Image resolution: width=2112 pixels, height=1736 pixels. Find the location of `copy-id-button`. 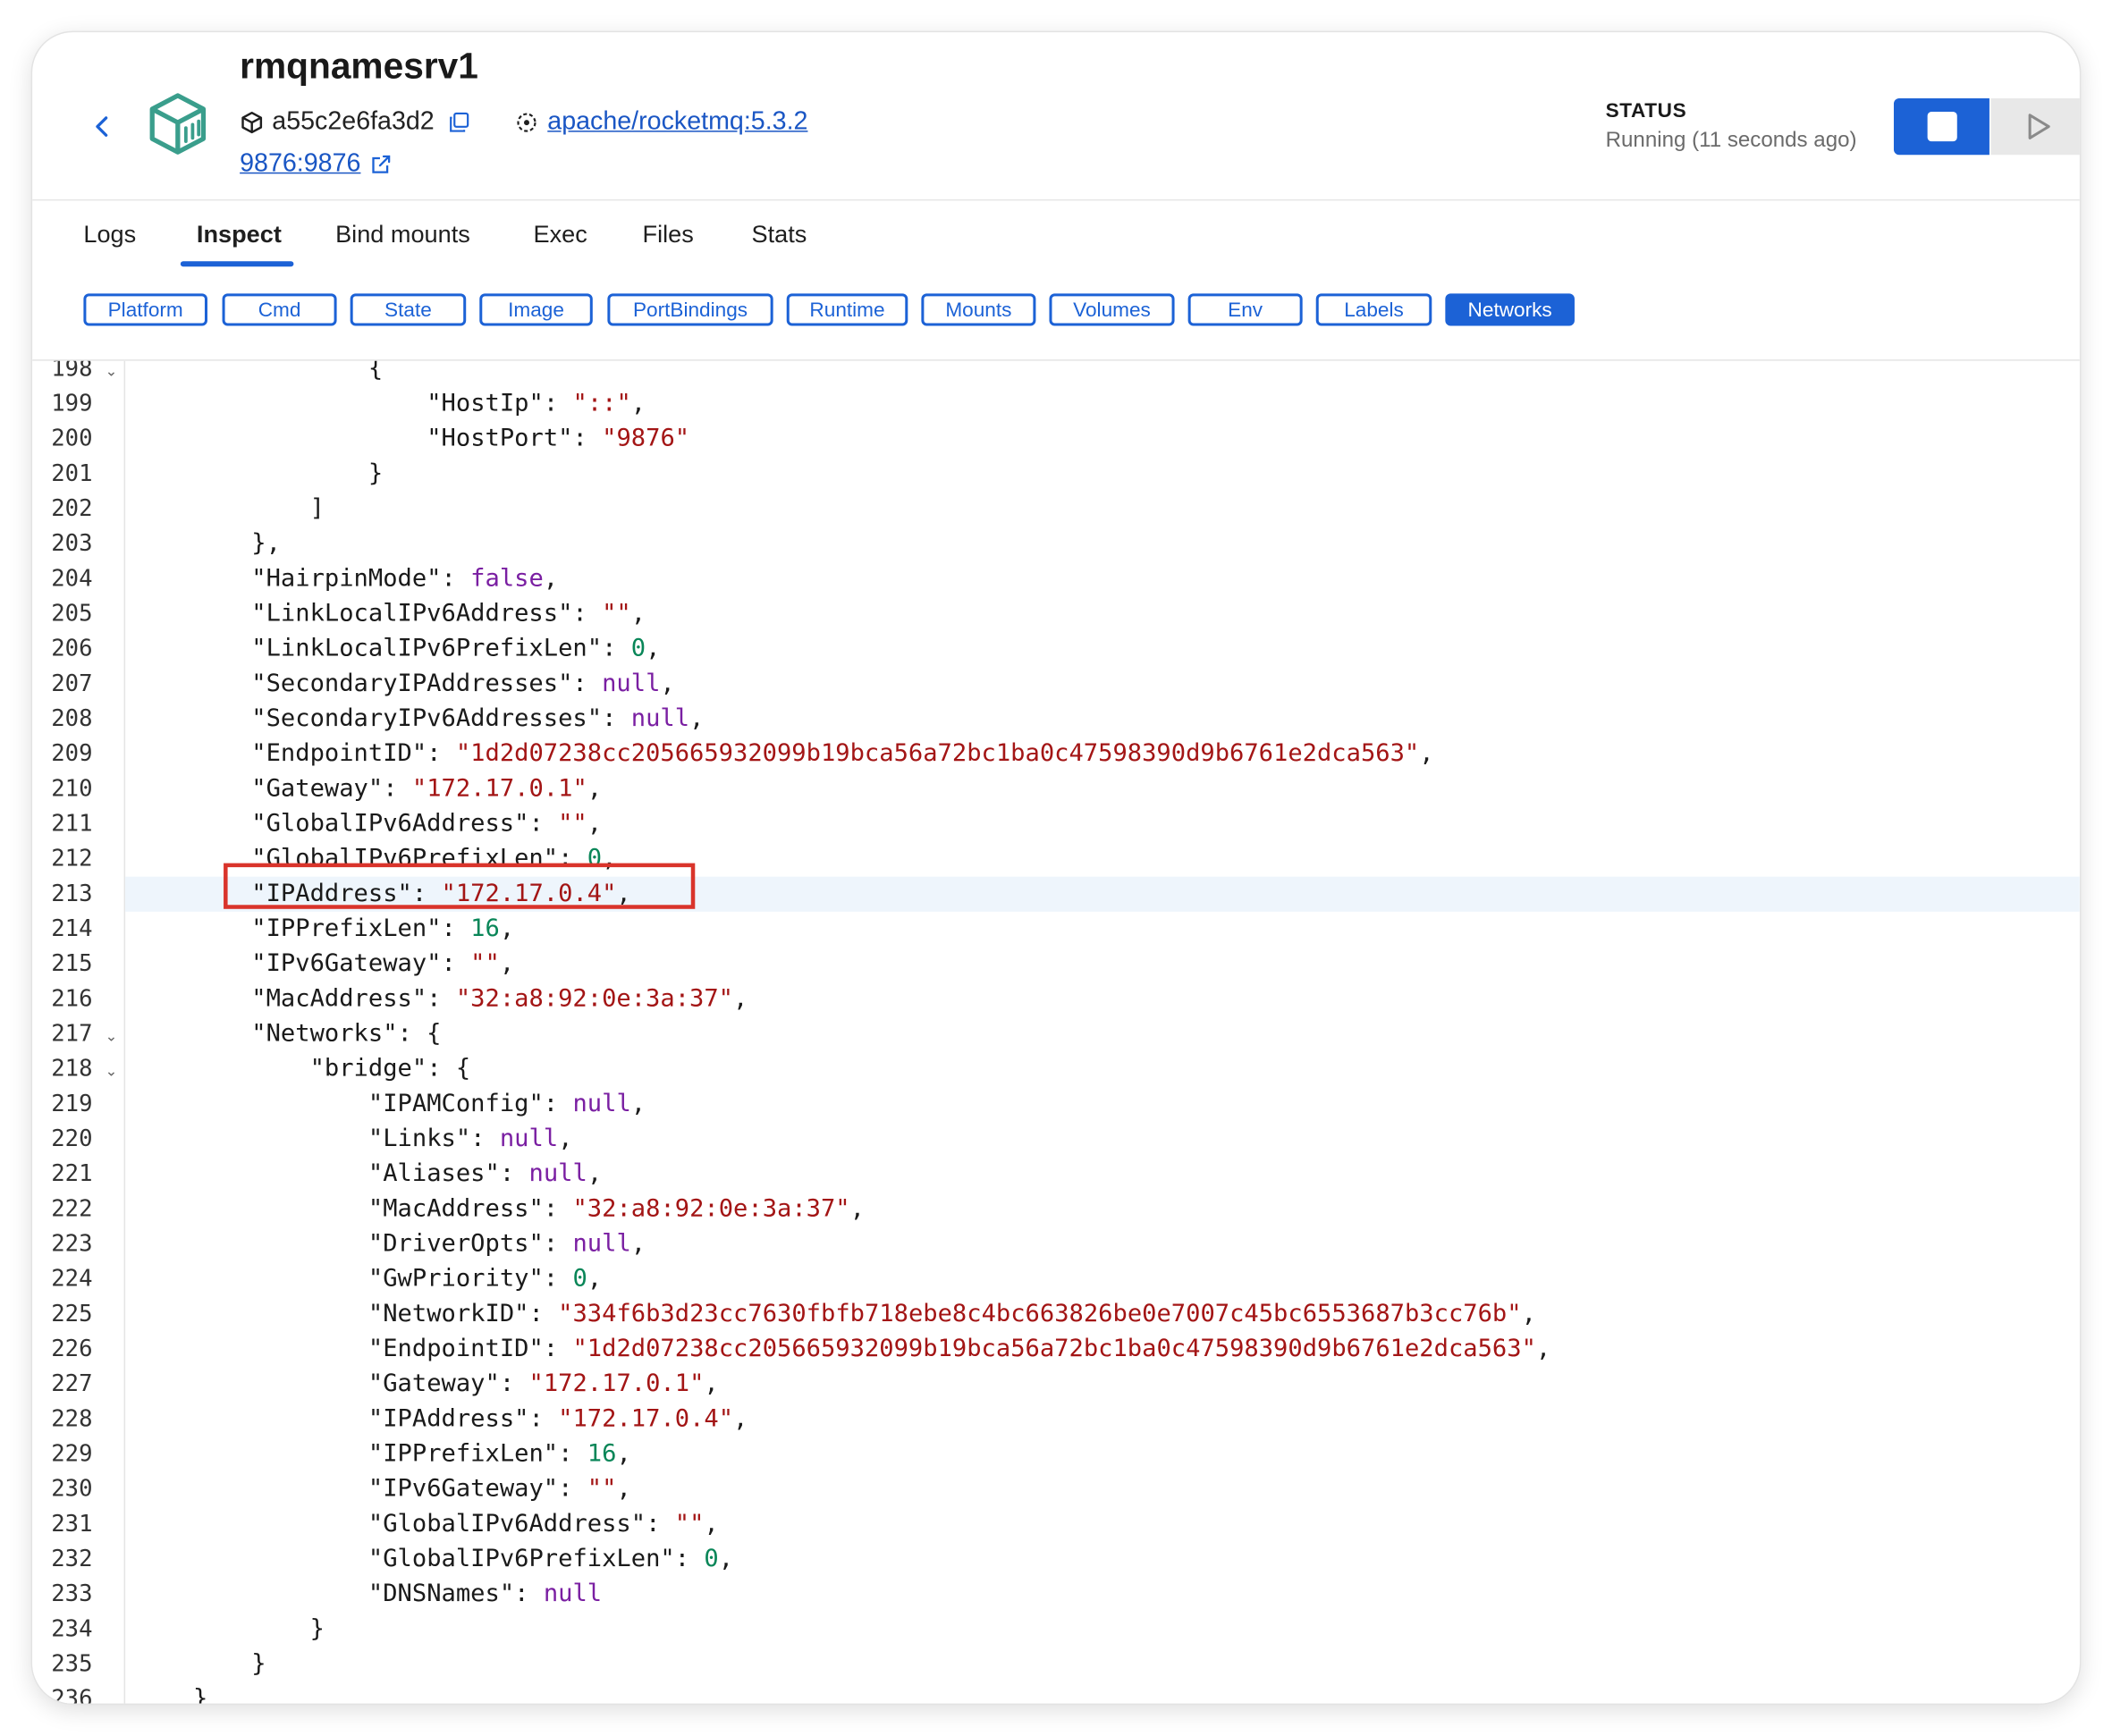

copy-id-button is located at coordinates (460, 123).